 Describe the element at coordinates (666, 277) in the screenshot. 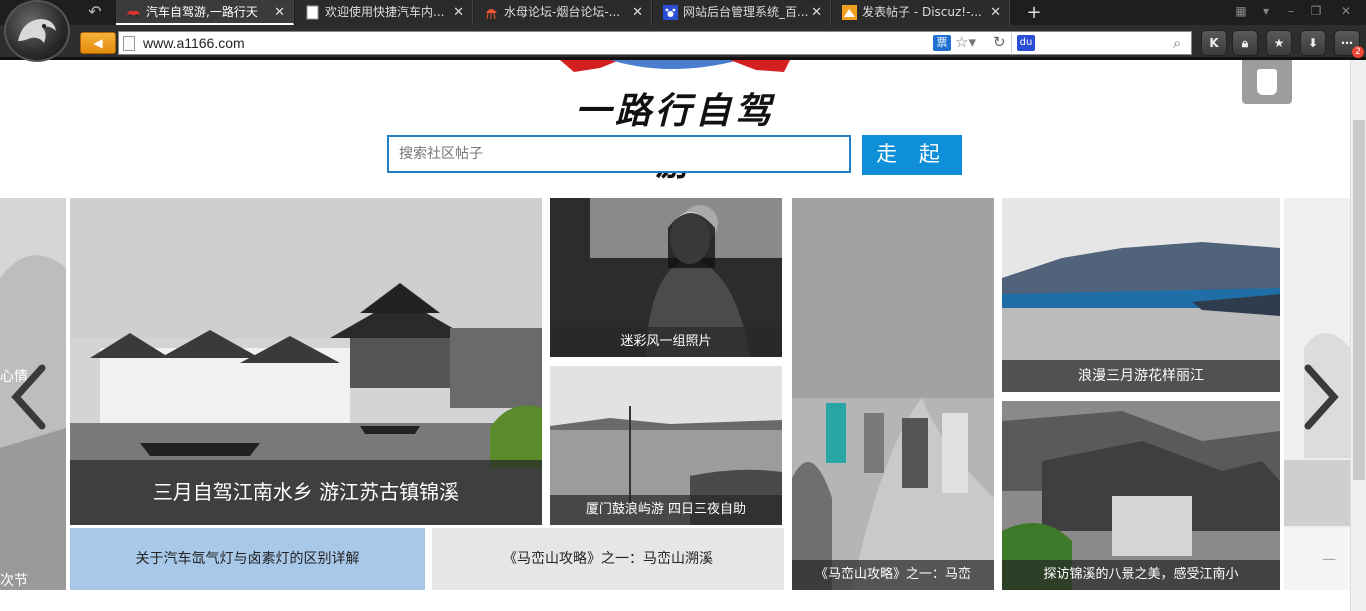

I see `featured-tile: 迷彩风一组照片` at that location.